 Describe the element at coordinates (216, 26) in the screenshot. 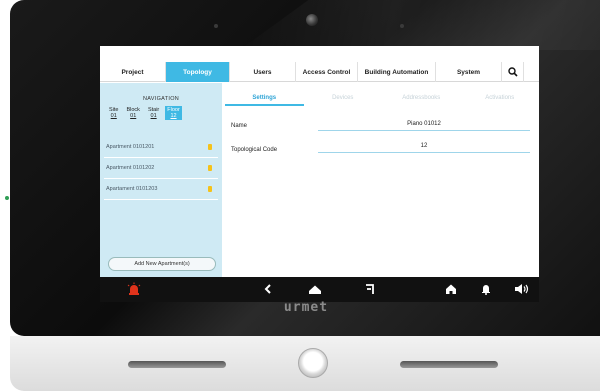

I see `proximity-sensor` at that location.